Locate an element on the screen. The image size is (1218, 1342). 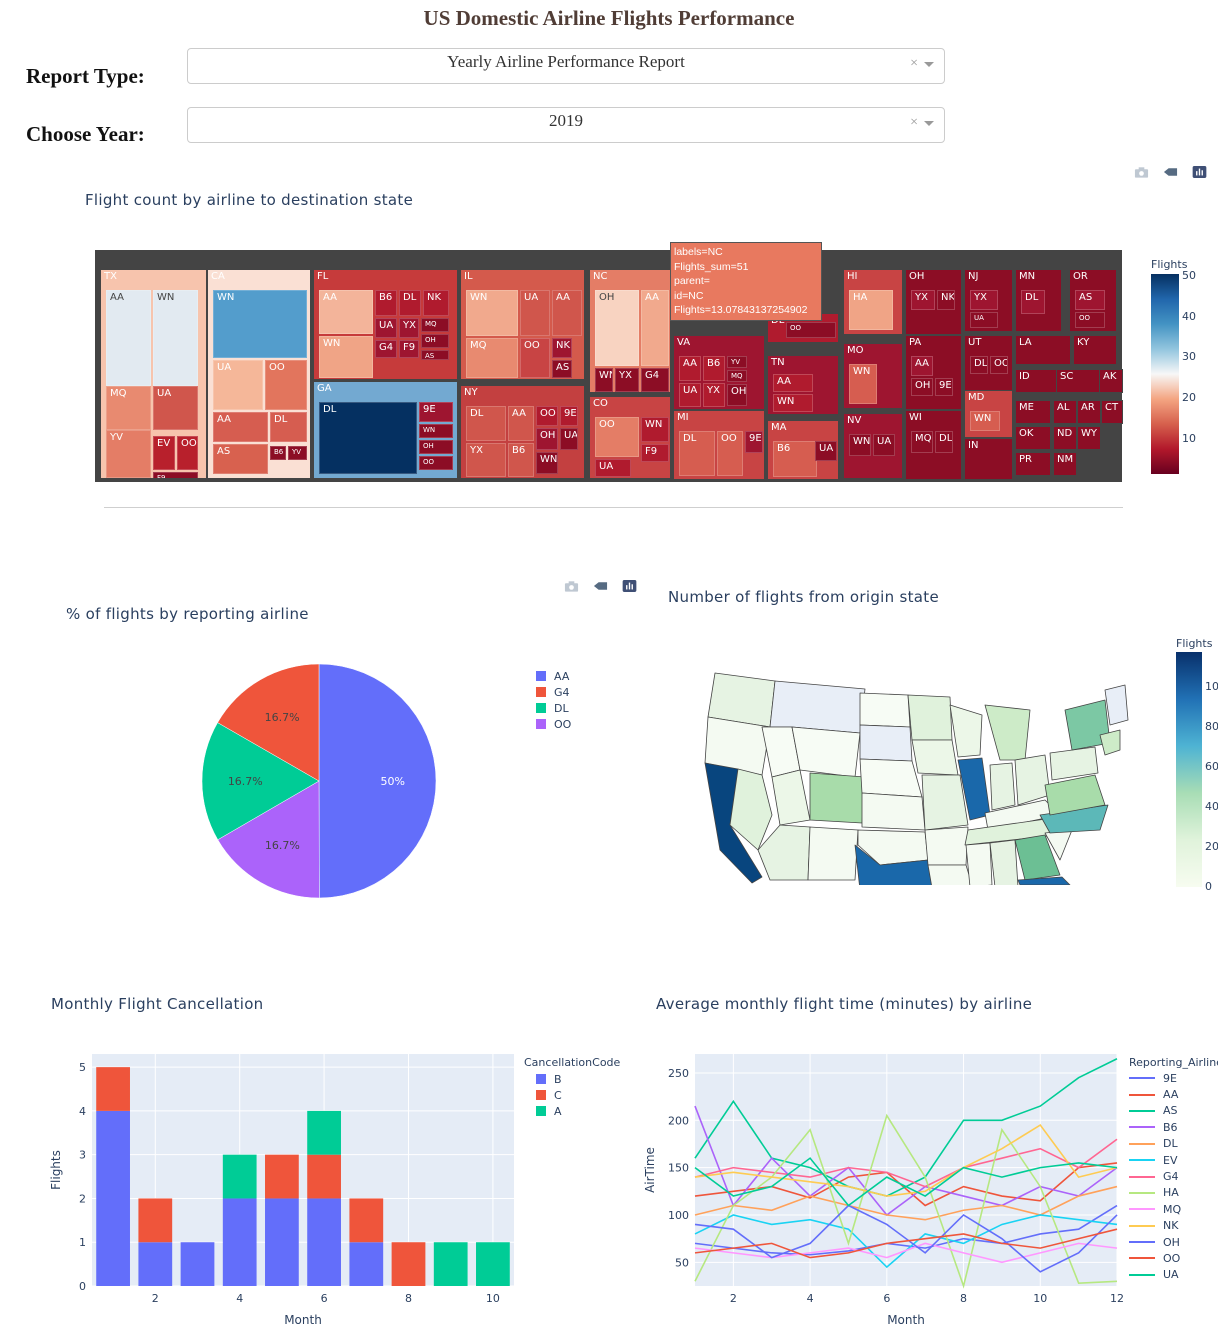
legend-item-as: AS is located at coordinates (1173, 1111).